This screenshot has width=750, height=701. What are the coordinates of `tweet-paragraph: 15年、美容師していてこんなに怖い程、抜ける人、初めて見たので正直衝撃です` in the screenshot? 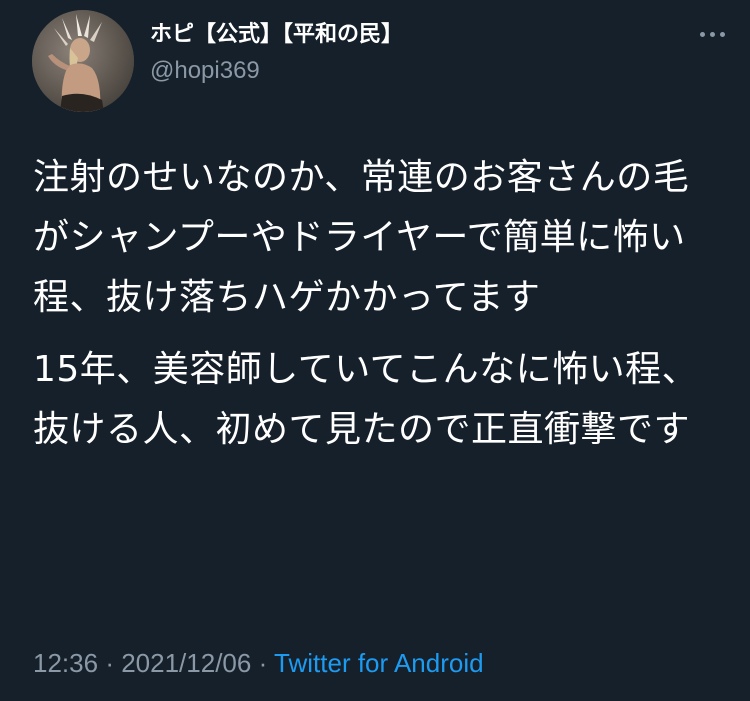 It's located at (366, 399).